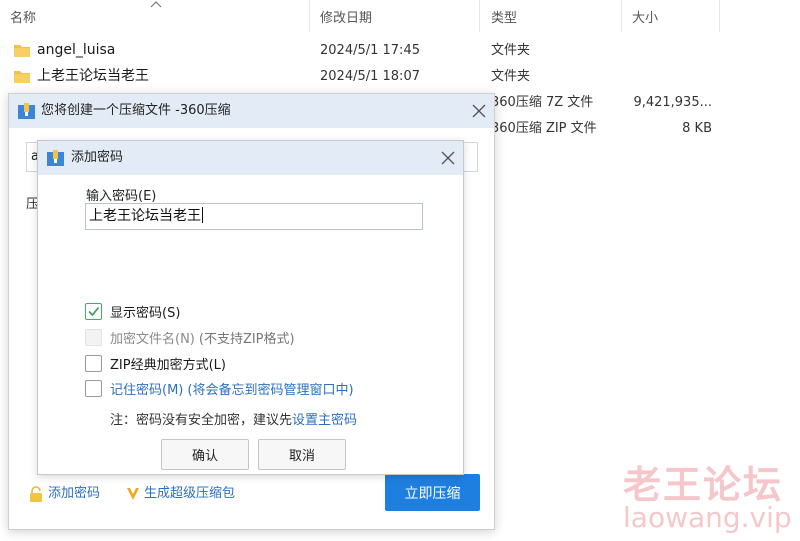 The width and height of the screenshot is (800, 541). I want to click on checkmark-icon, so click(94, 311).